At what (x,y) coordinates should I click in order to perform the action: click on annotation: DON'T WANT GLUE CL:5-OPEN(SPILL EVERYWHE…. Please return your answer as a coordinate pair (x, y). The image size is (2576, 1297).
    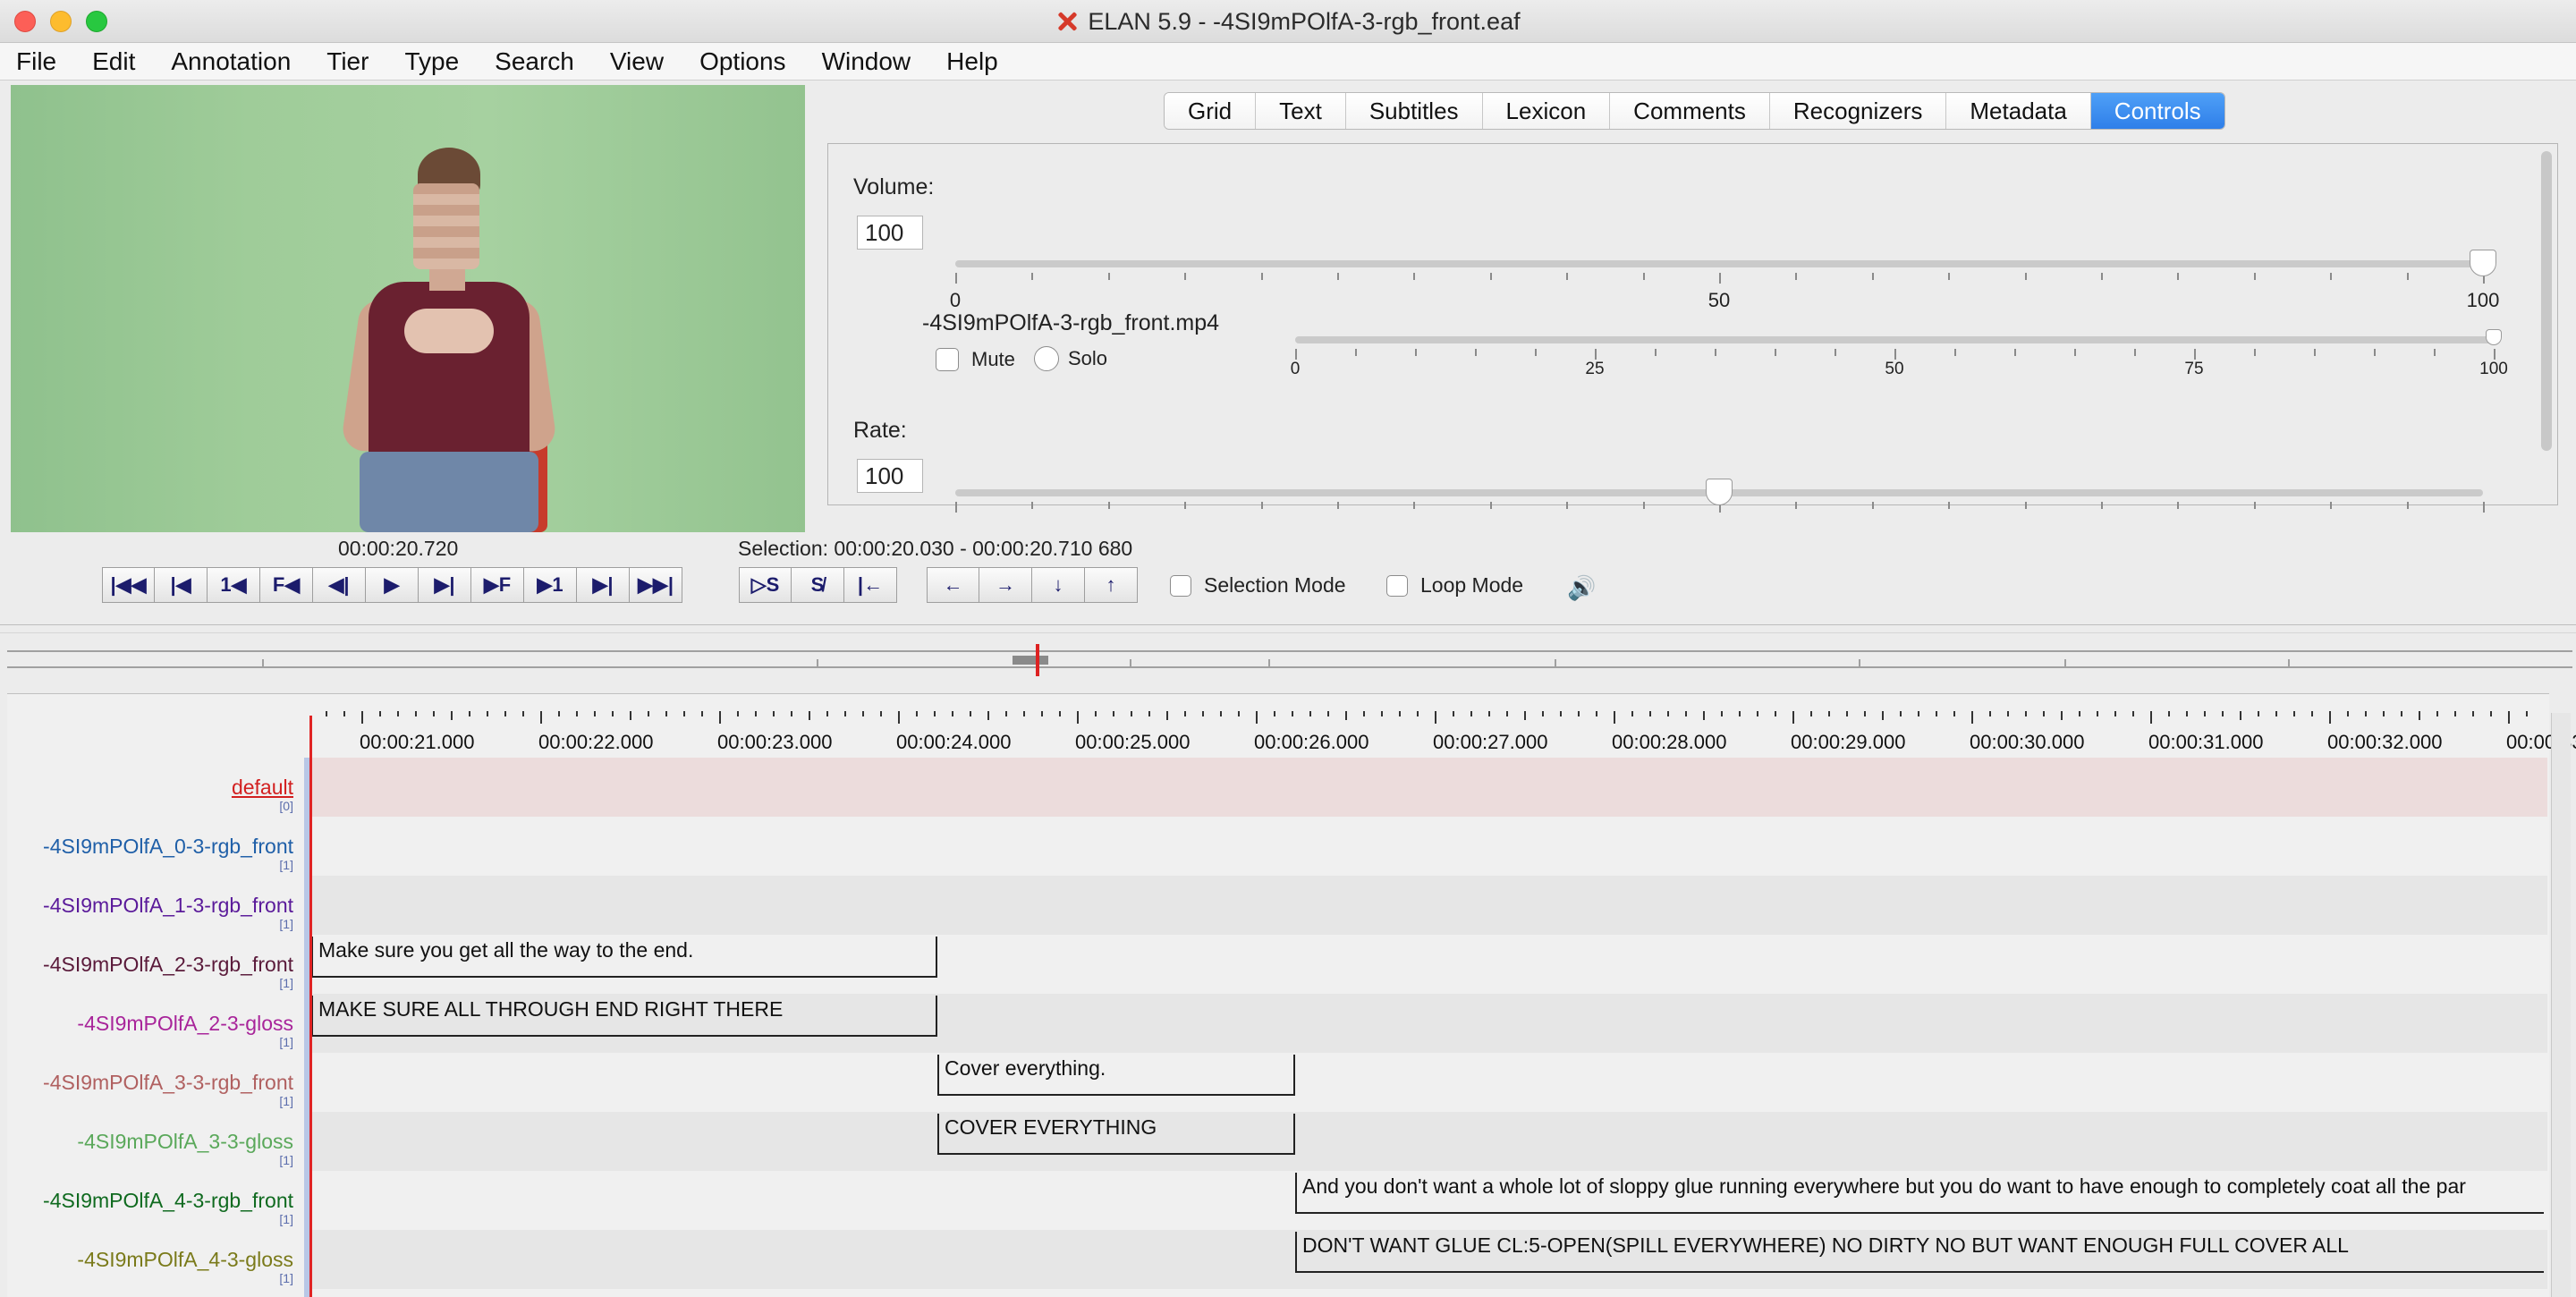
    Looking at the image, I should click on (1919, 1252).